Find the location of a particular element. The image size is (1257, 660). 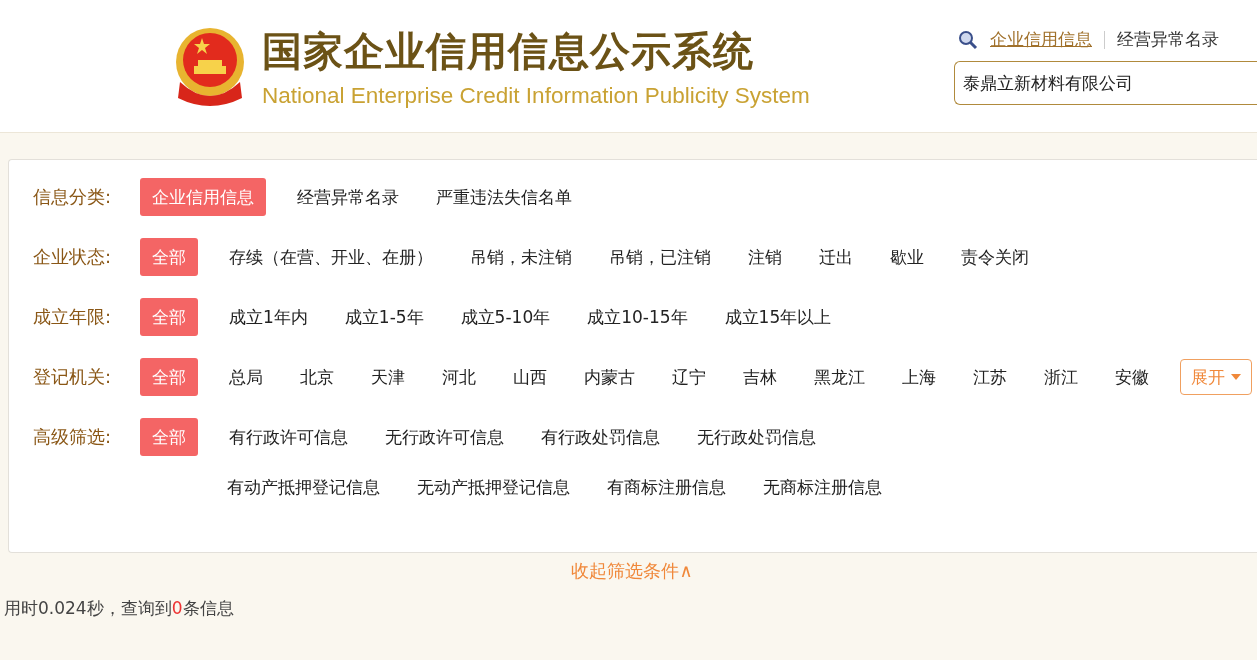

filter-option: 无行政处罚信息 is located at coordinates (756, 437).